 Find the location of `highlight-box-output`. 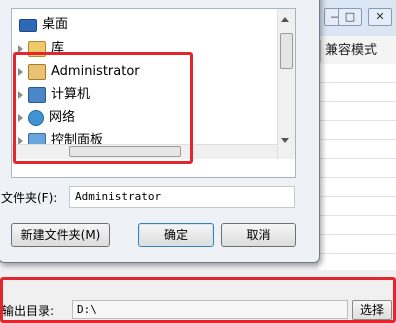

highlight-box-output is located at coordinates (198, 300).